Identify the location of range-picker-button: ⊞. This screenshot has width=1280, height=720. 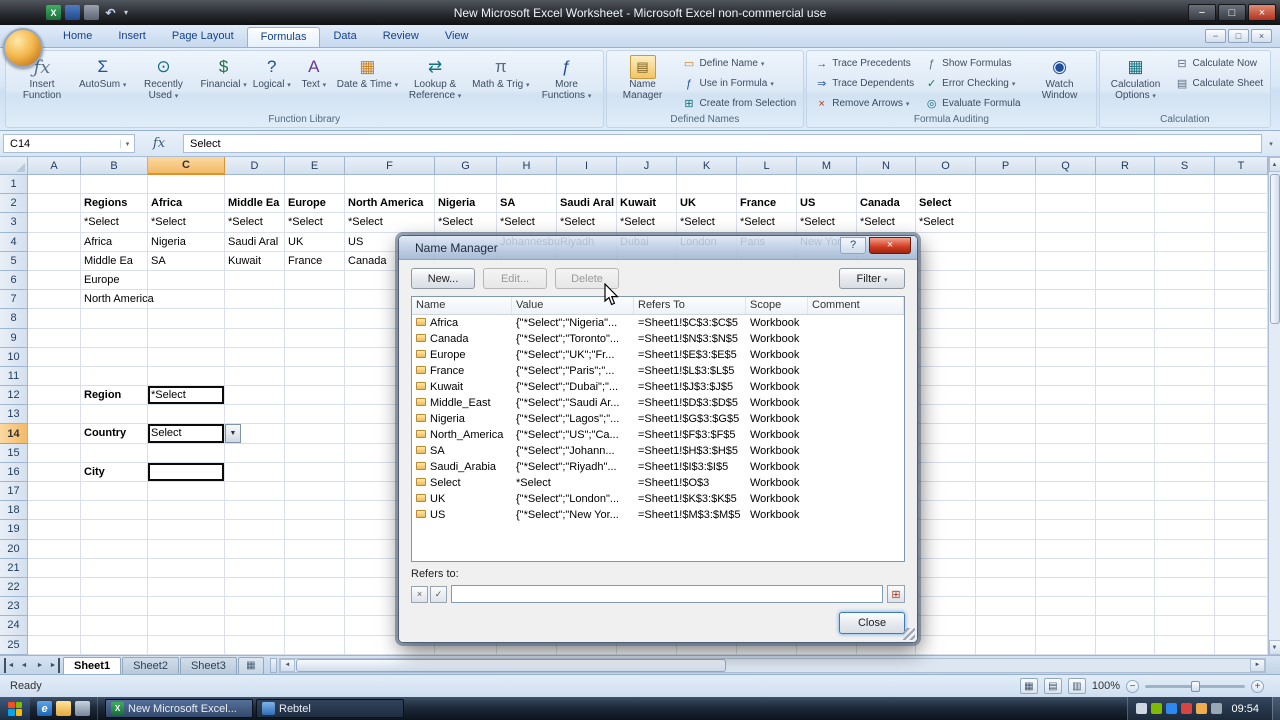
(896, 594).